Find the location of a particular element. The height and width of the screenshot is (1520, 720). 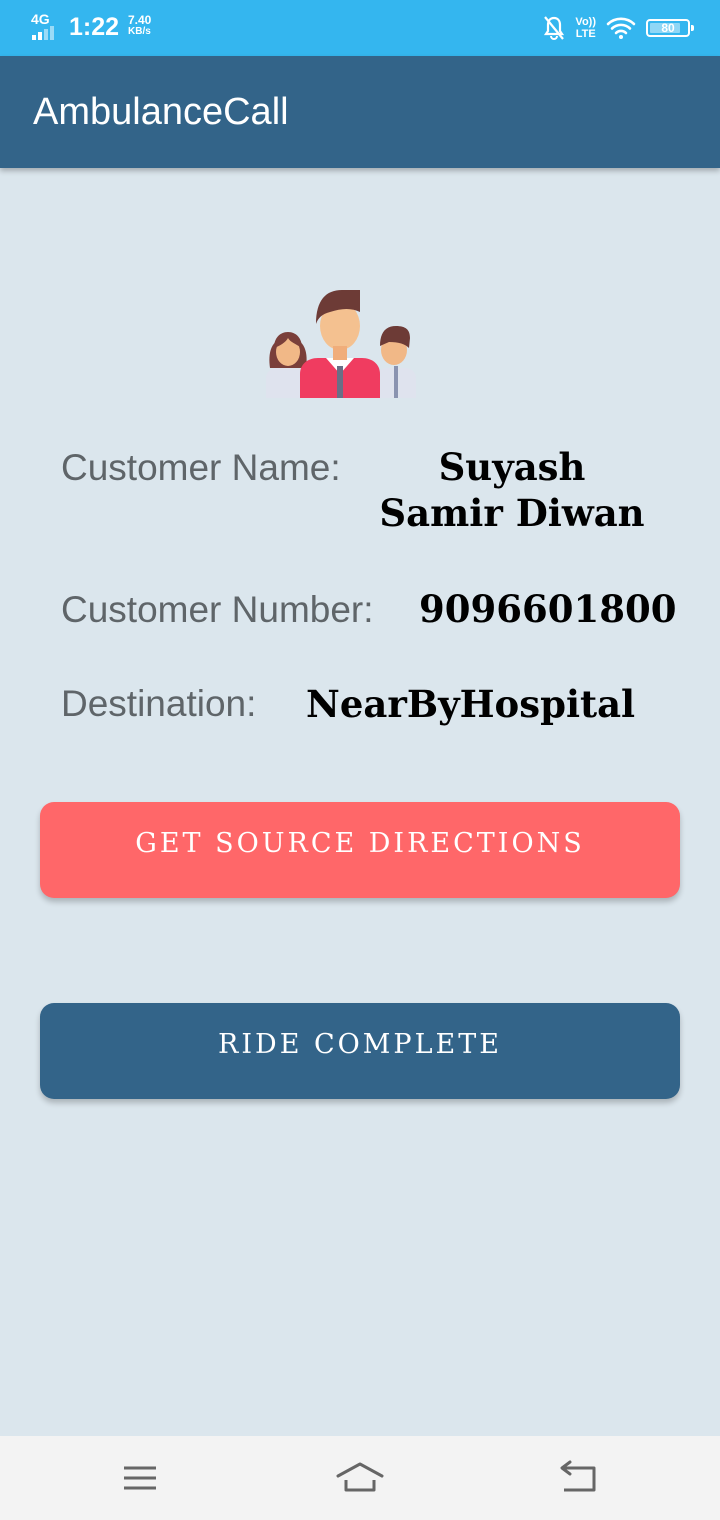

battery-level: 80 is located at coordinates (668, 28).